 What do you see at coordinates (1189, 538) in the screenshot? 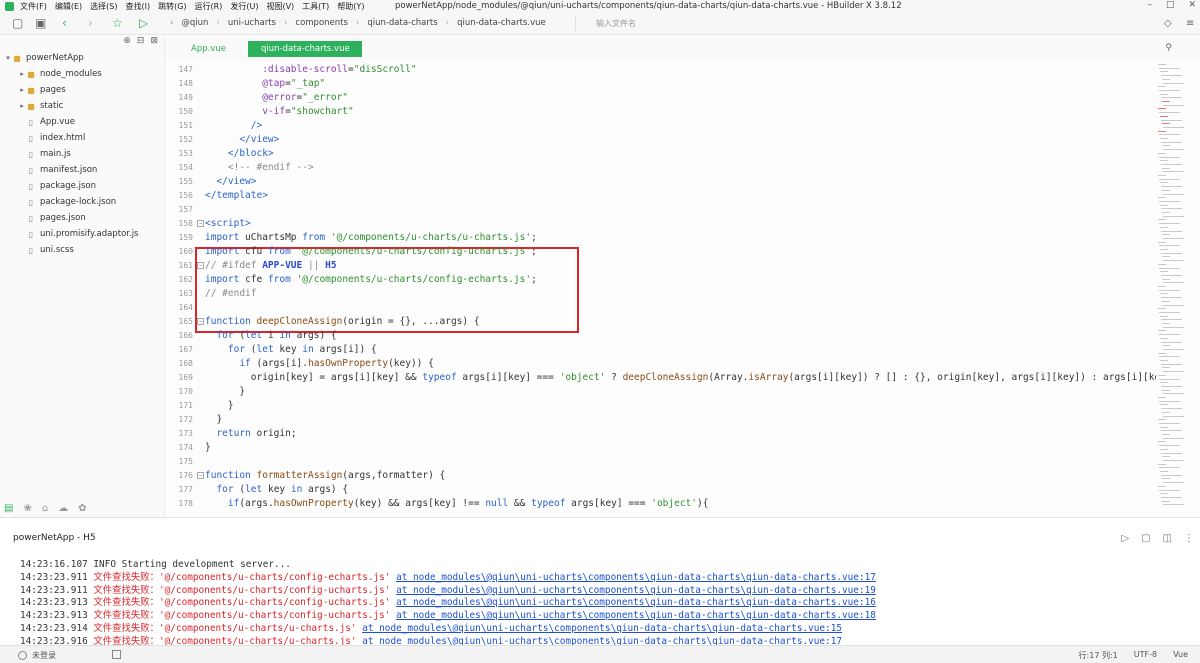
I see `more-icon: ⋮` at bounding box center [1189, 538].